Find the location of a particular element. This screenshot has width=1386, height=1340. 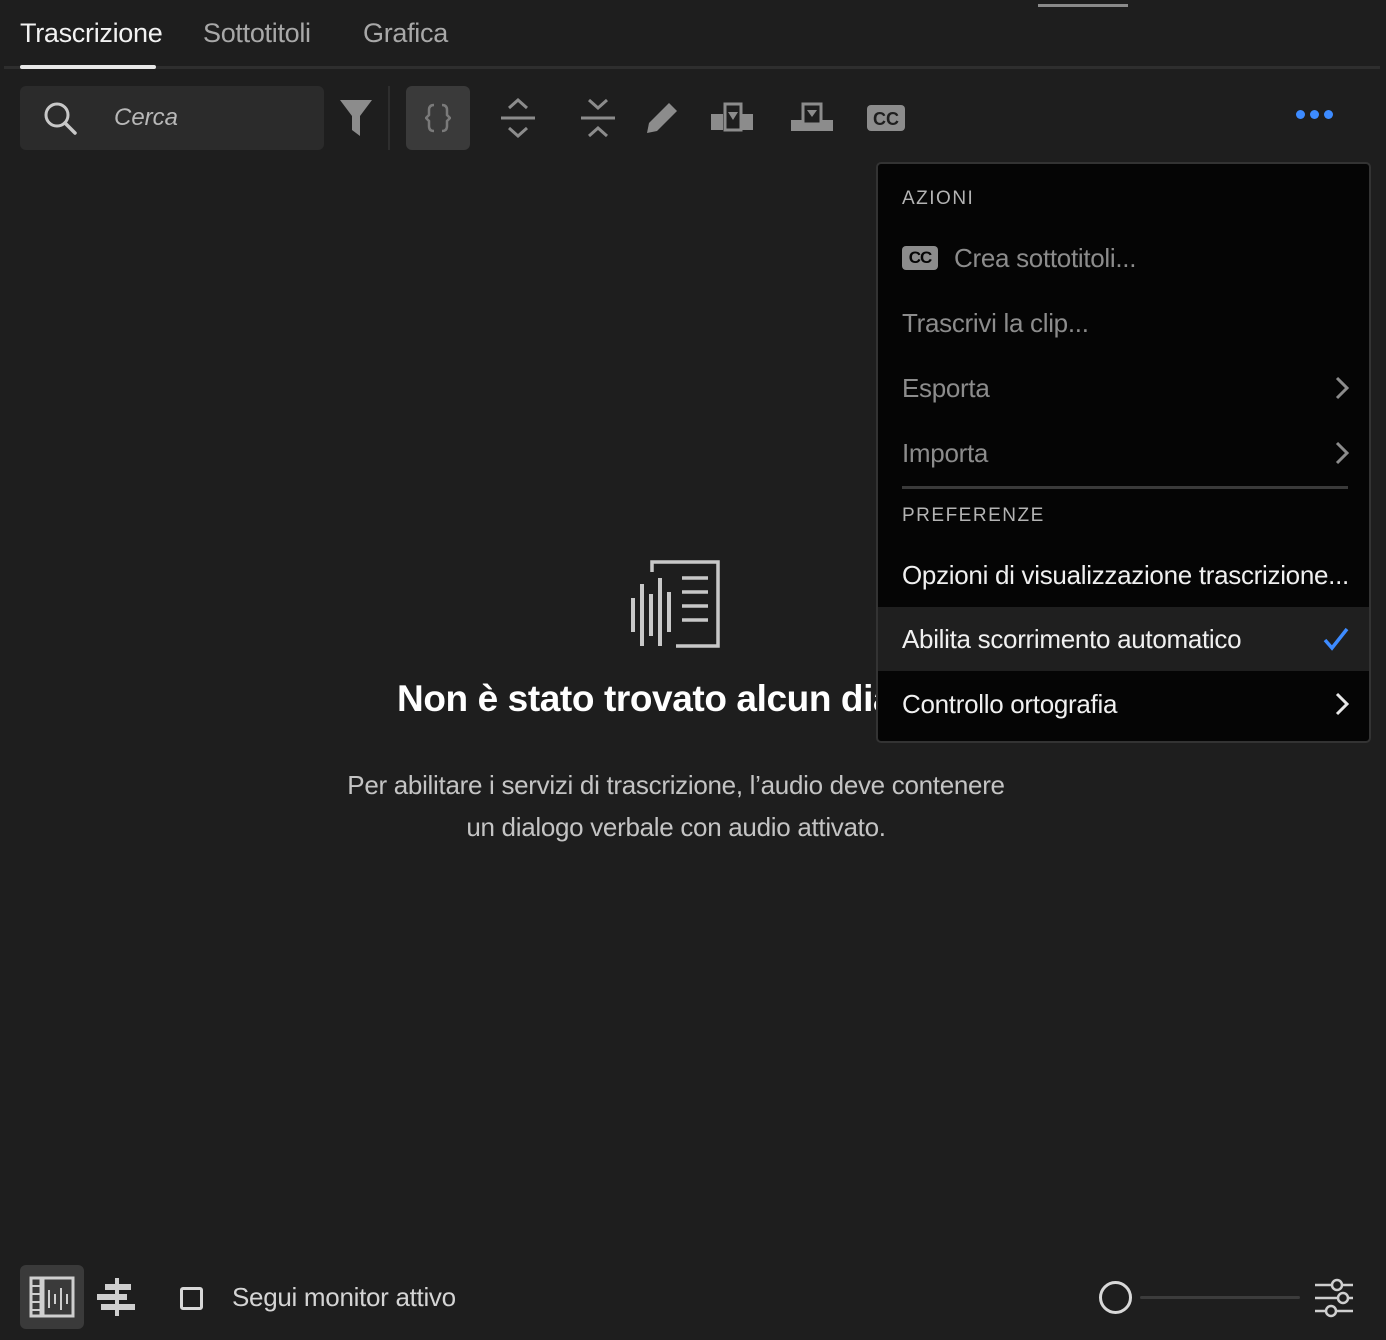

search-icon is located at coordinates (60, 118).